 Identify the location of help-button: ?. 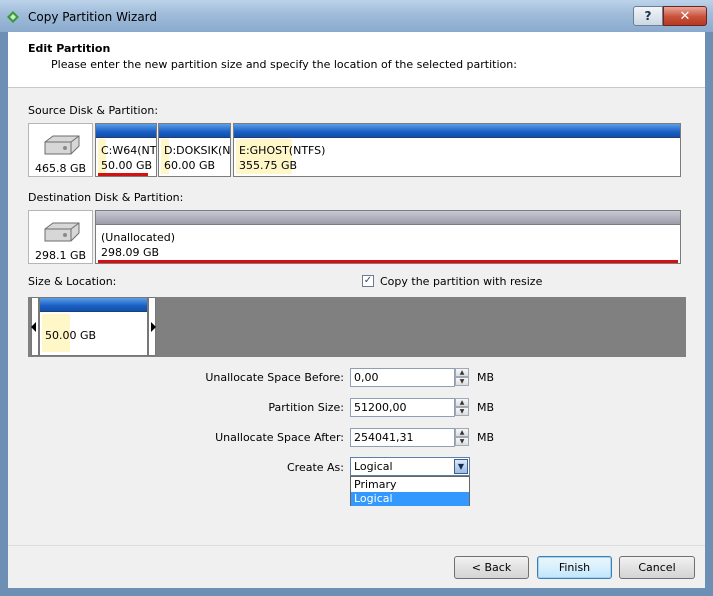
(648, 16).